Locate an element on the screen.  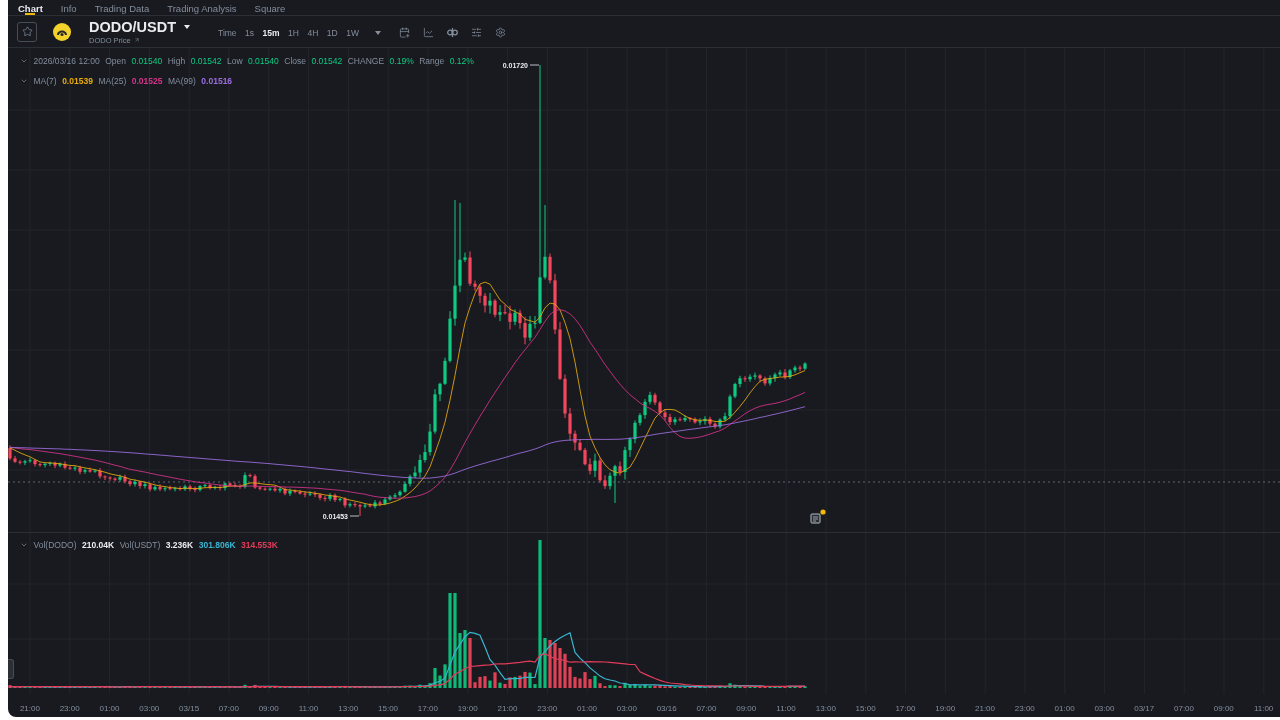
tab: Chart is located at coordinates (30, 7).